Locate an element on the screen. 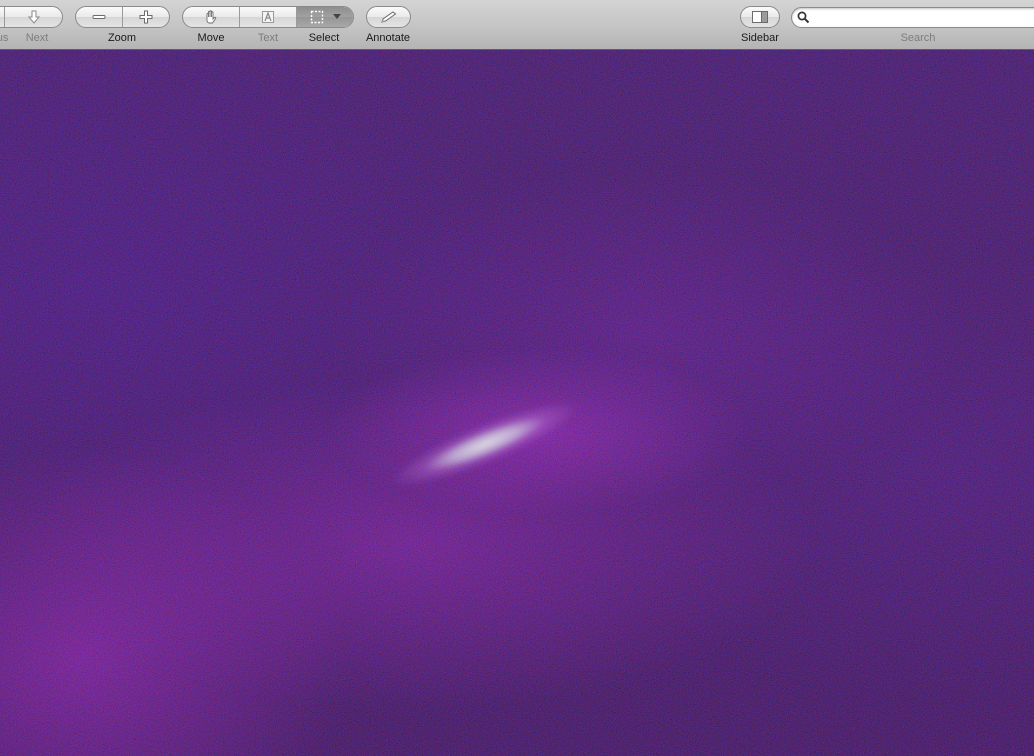  move-tool-button is located at coordinates (211, 17).